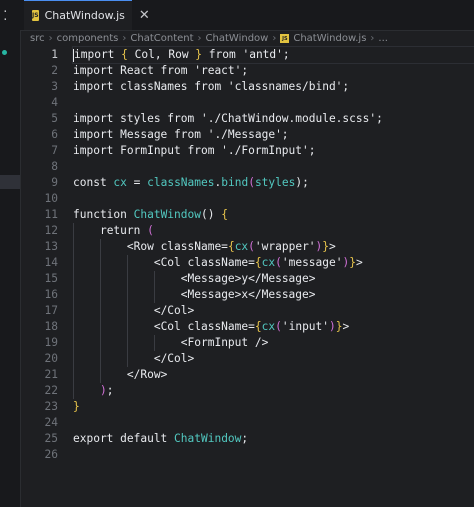  What do you see at coordinates (273, 263) in the screenshot?
I see `code-line-14: <Col className={cx('message')}>` at bounding box center [273, 263].